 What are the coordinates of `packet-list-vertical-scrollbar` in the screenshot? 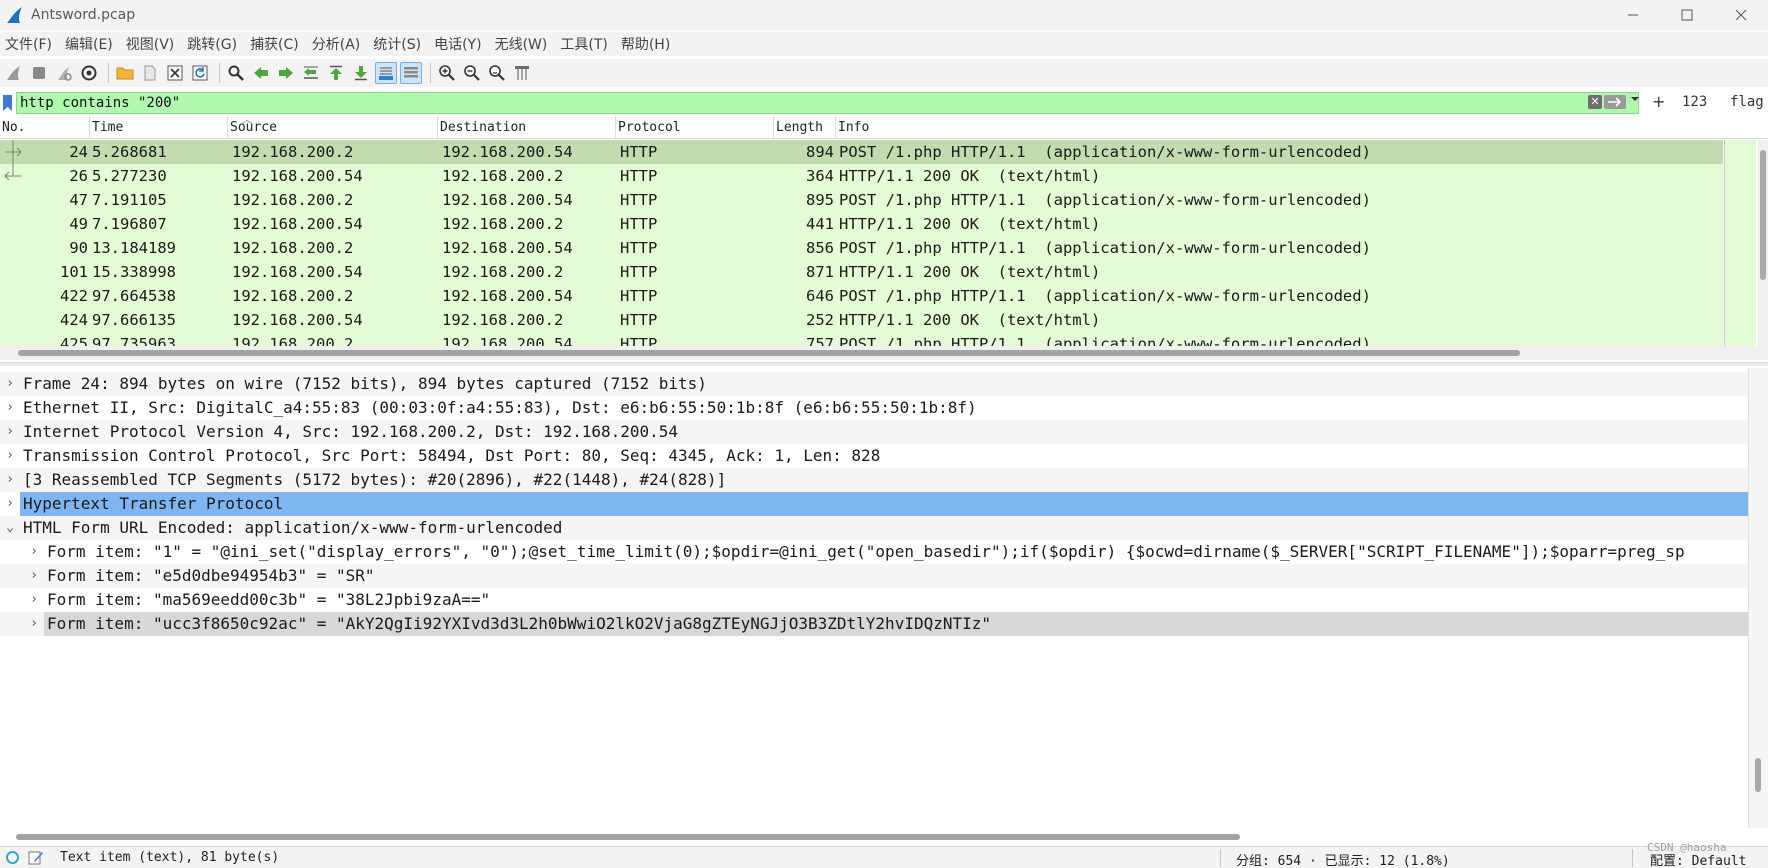 It's located at (1763, 243).